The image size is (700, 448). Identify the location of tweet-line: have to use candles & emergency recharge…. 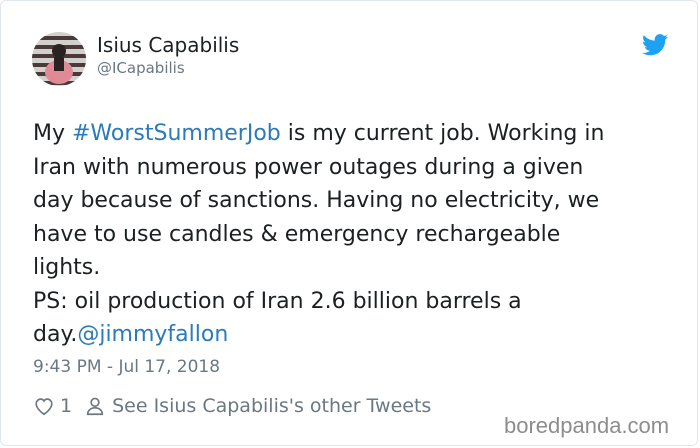
(297, 234).